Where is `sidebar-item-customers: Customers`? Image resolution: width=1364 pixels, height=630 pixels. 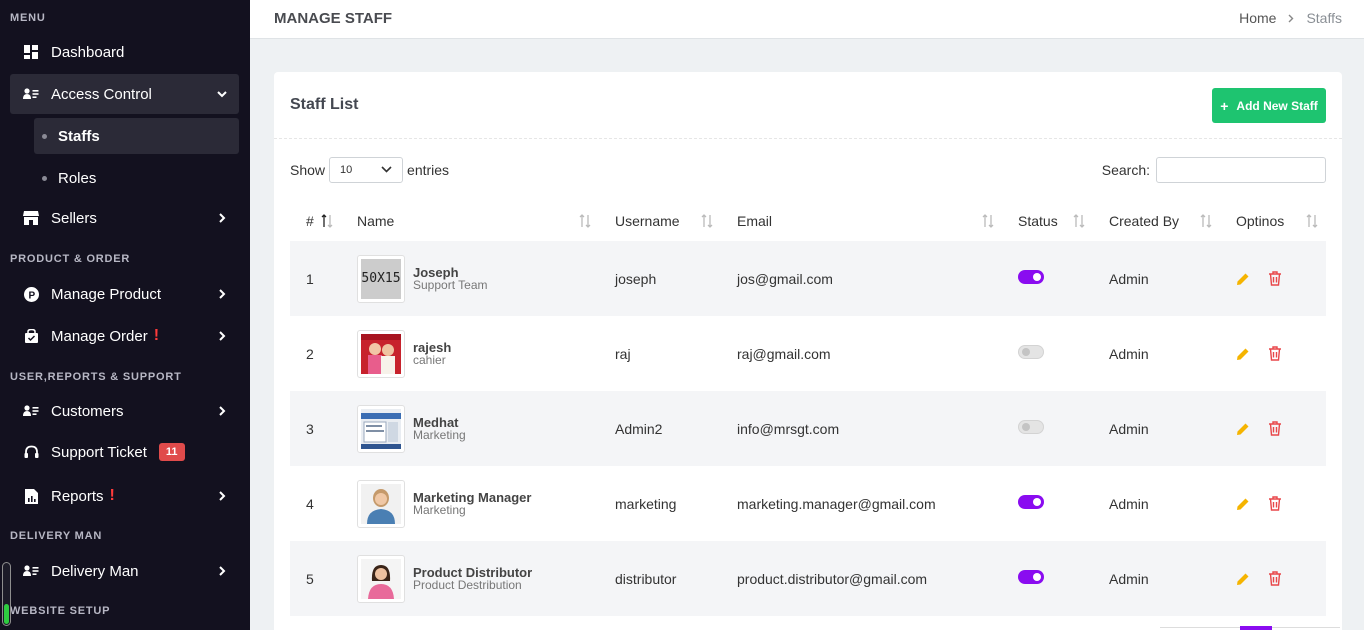 sidebar-item-customers: Customers is located at coordinates (124, 411).